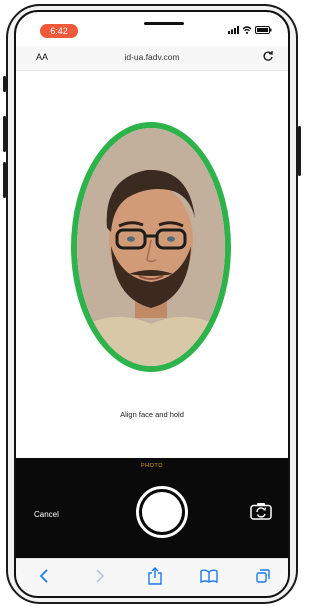 This screenshot has width=320, height=609. Describe the element at coordinates (4, 84) in the screenshot. I see `mute-switch` at that location.